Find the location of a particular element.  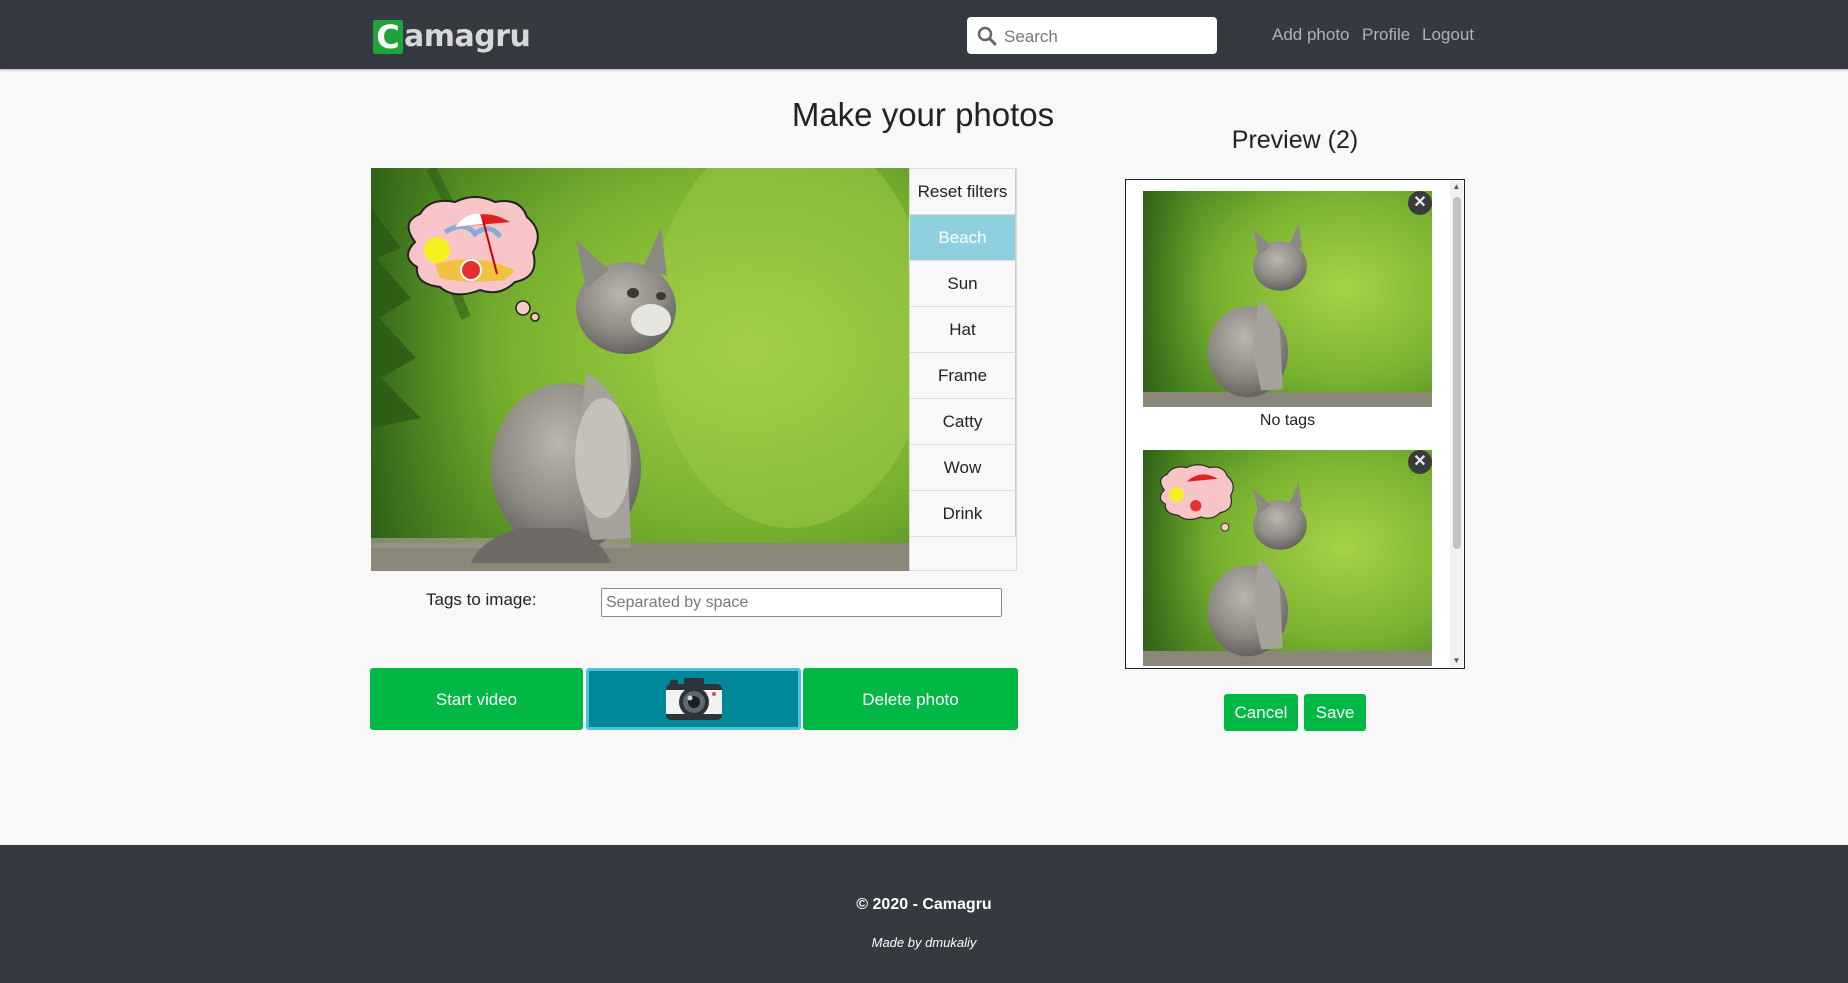

search-box is located at coordinates (1092, 36).